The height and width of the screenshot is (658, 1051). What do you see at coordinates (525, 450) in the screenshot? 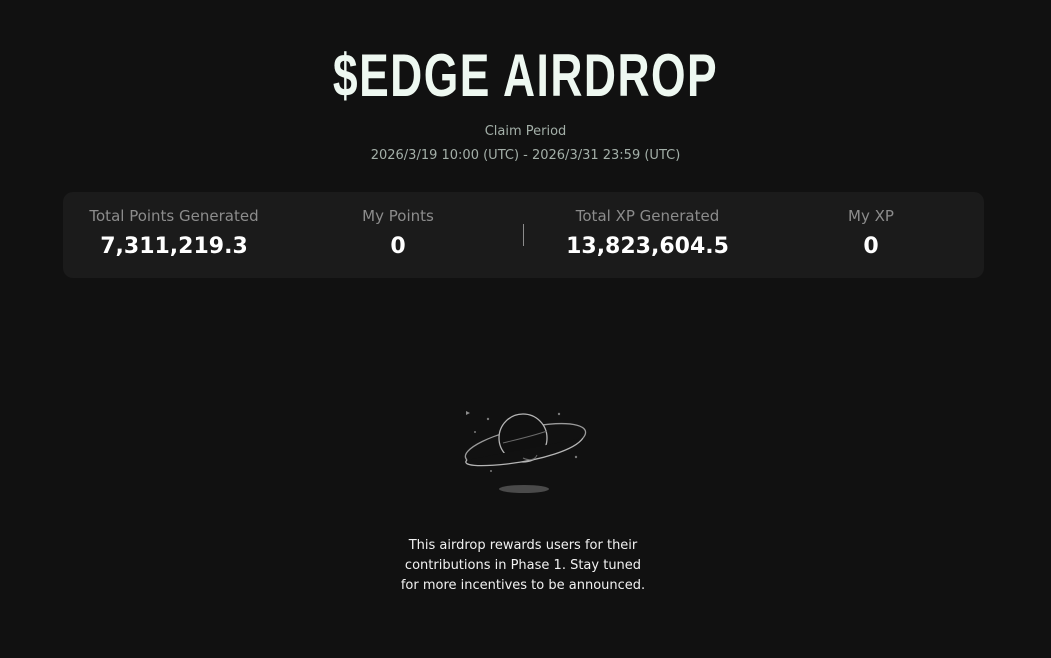
I see `planet-icon` at bounding box center [525, 450].